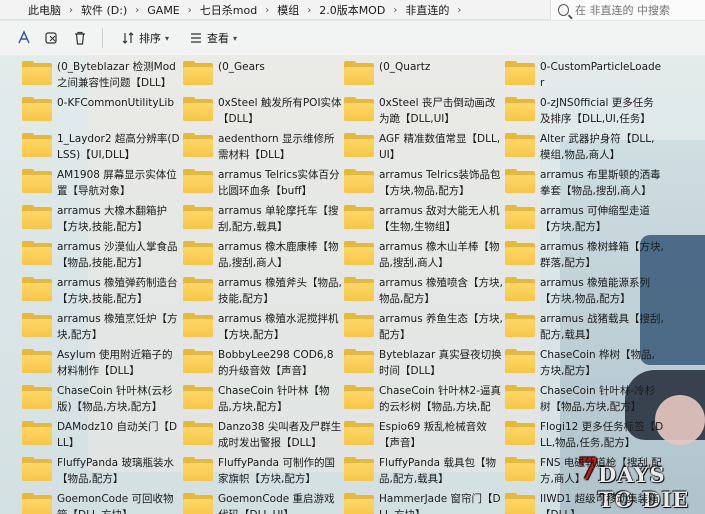 The height and width of the screenshot is (514, 705). What do you see at coordinates (585, 148) in the screenshot?
I see `folder-item: Alter 武器护身符【DLL,模组,物品,商人】` at bounding box center [585, 148].